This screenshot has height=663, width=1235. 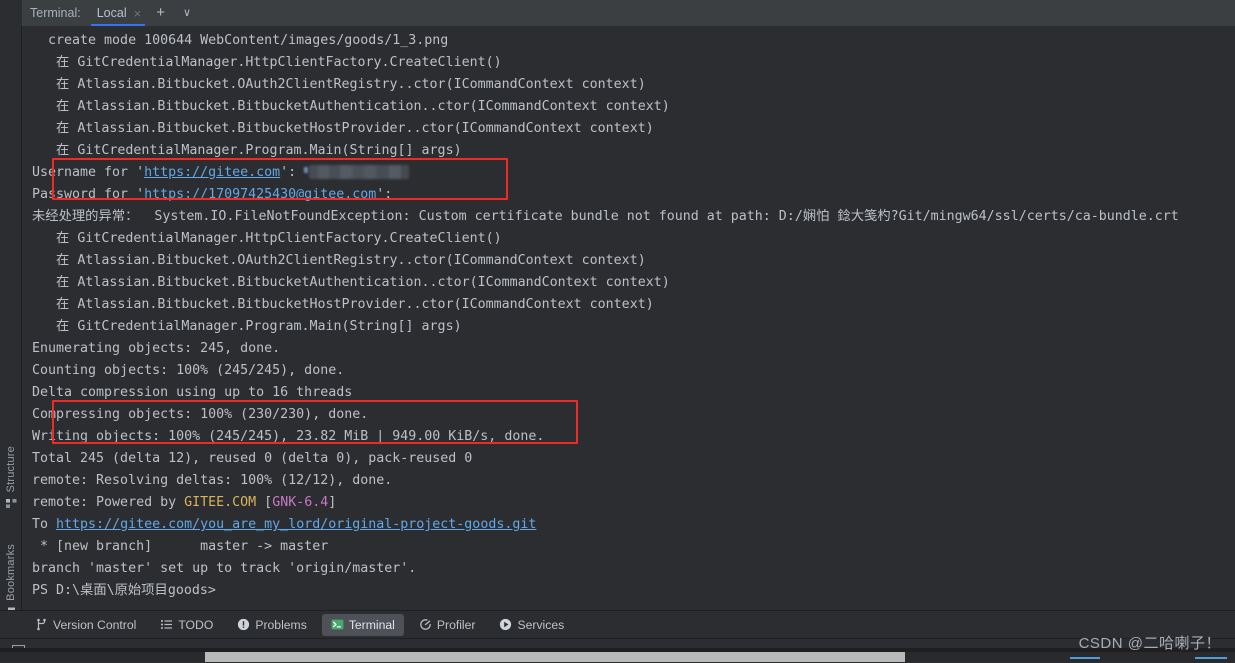 What do you see at coordinates (11, 572) in the screenshot?
I see `sidebar-item-label: Bookmarks` at bounding box center [11, 572].